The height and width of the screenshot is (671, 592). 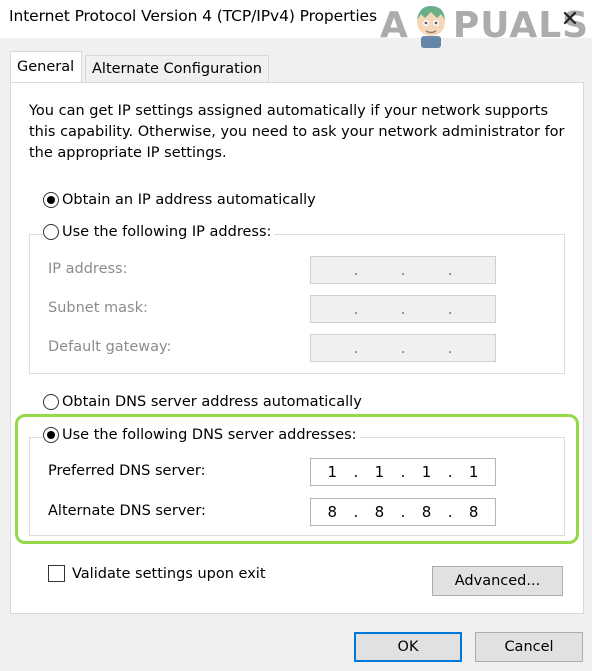 What do you see at coordinates (127, 511) in the screenshot?
I see `alternate-dns-label: Alternate DNS server:` at bounding box center [127, 511].